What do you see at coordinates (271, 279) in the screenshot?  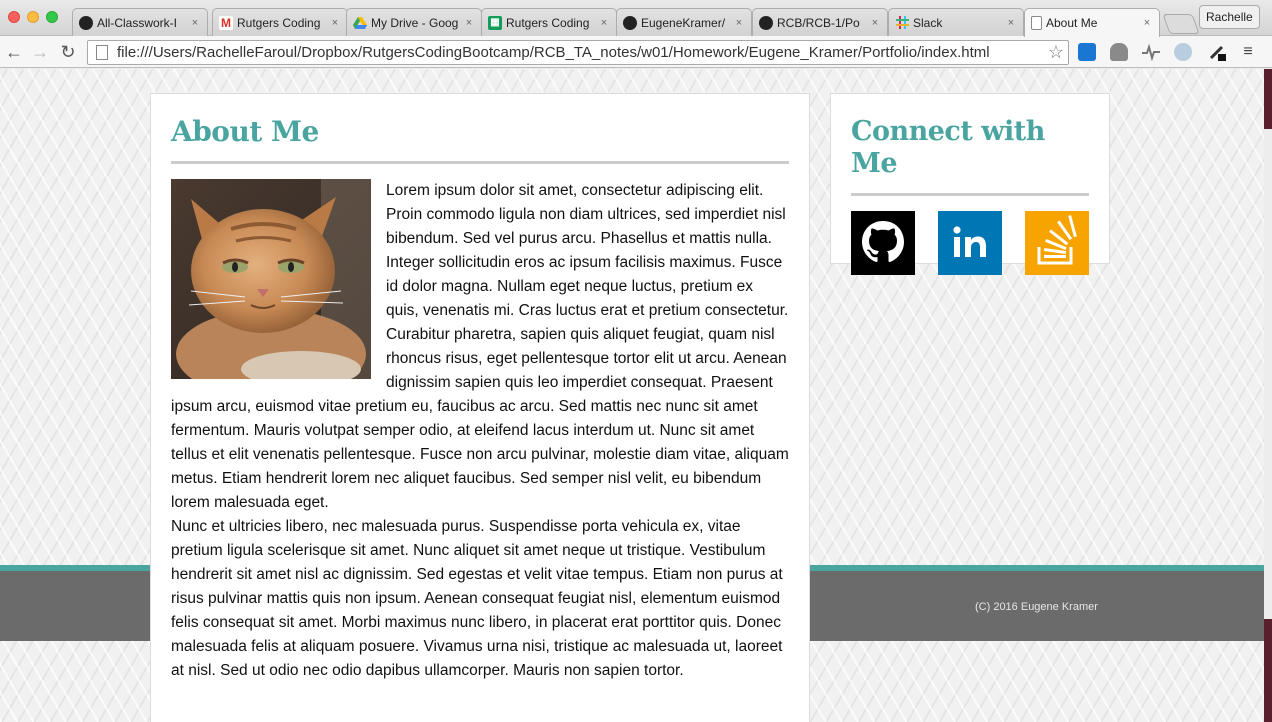 I see `cat-photo` at bounding box center [271, 279].